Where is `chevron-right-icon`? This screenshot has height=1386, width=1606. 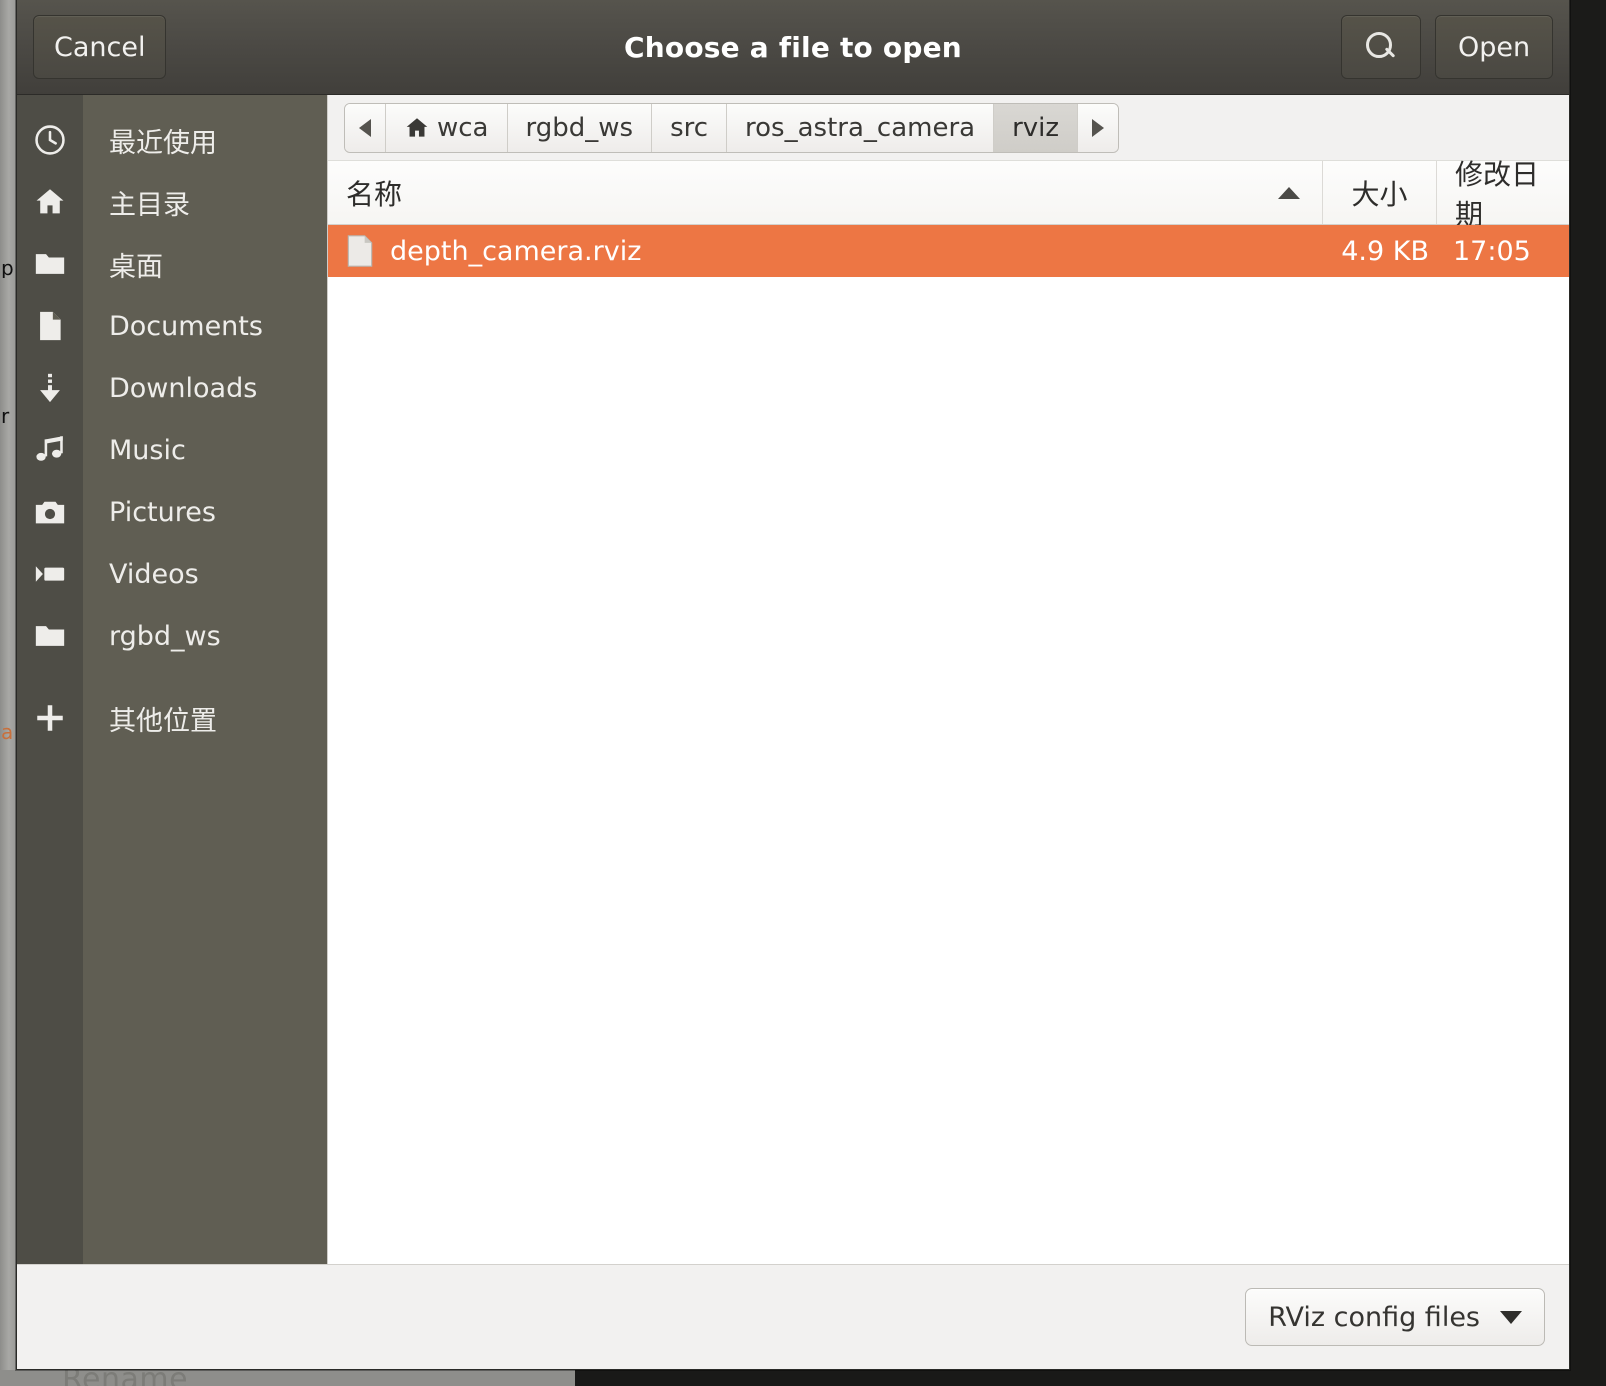 chevron-right-icon is located at coordinates (1098, 127).